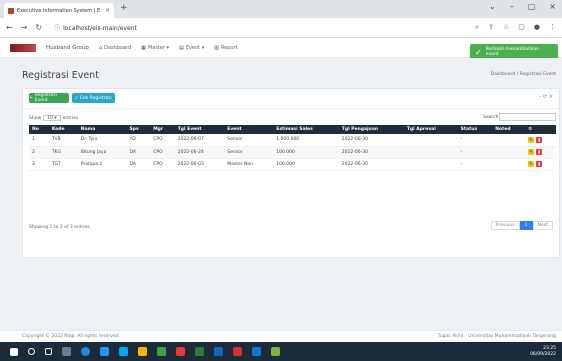 The width and height of the screenshot is (562, 361). I want to click on check-registration-button: ⌕ Cek Registrasi, so click(93, 98).